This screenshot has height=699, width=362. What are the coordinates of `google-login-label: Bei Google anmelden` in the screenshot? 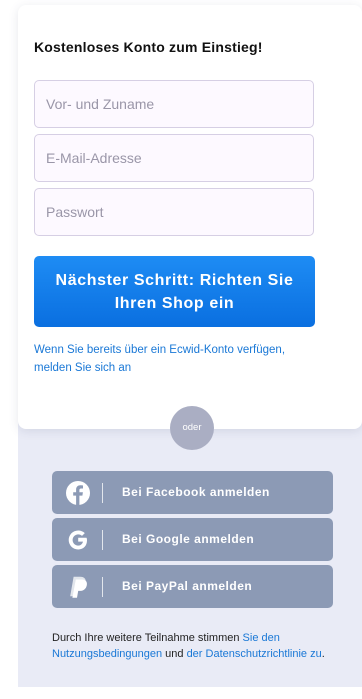 It's located at (188, 539).